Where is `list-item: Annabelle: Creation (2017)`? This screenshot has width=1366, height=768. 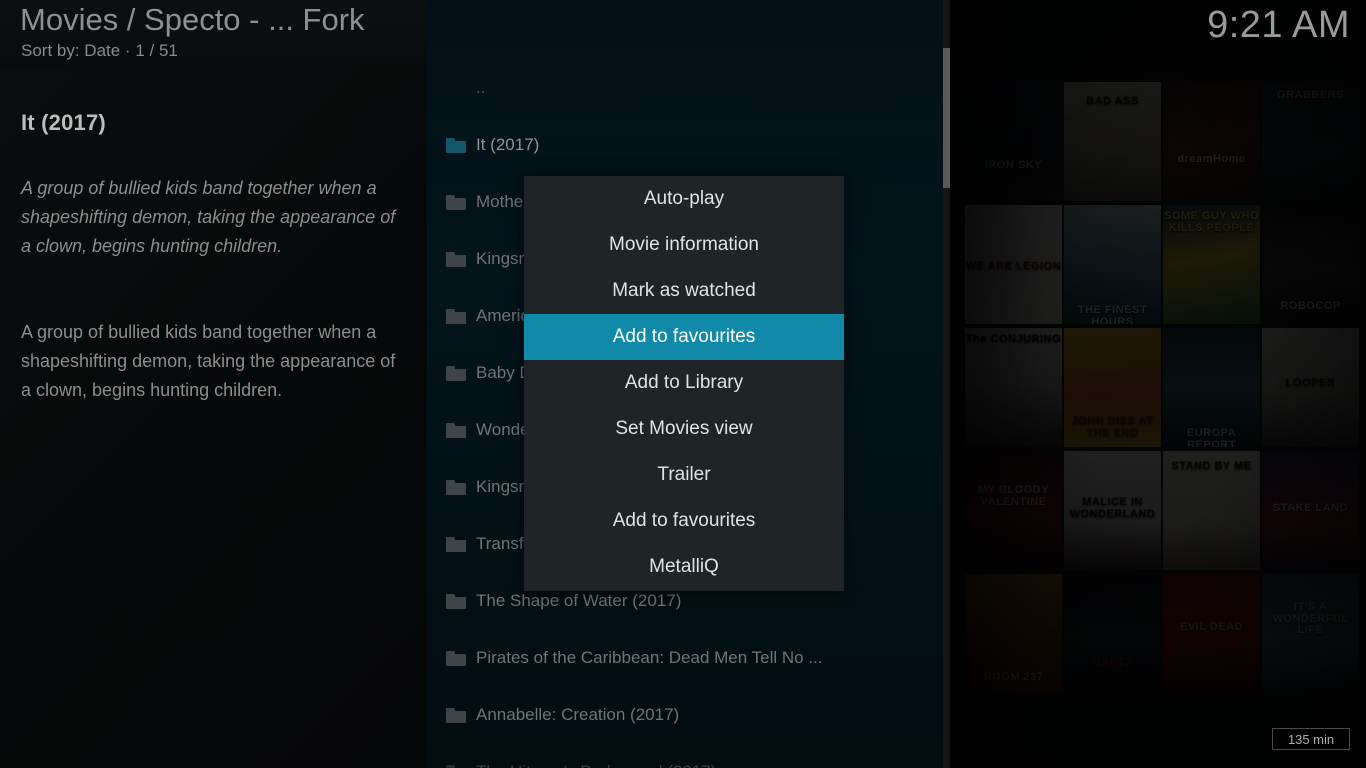 list-item: Annabelle: Creation (2017) is located at coordinates (685, 715).